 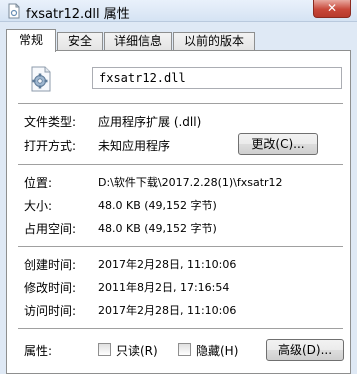 I want to click on accessed-label: 访问时间:, so click(x=50, y=311).